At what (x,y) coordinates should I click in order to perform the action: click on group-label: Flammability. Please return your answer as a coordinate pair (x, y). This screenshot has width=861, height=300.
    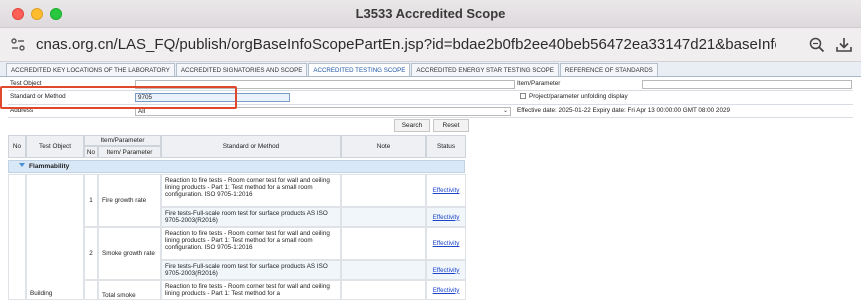
    Looking at the image, I should click on (49, 166).